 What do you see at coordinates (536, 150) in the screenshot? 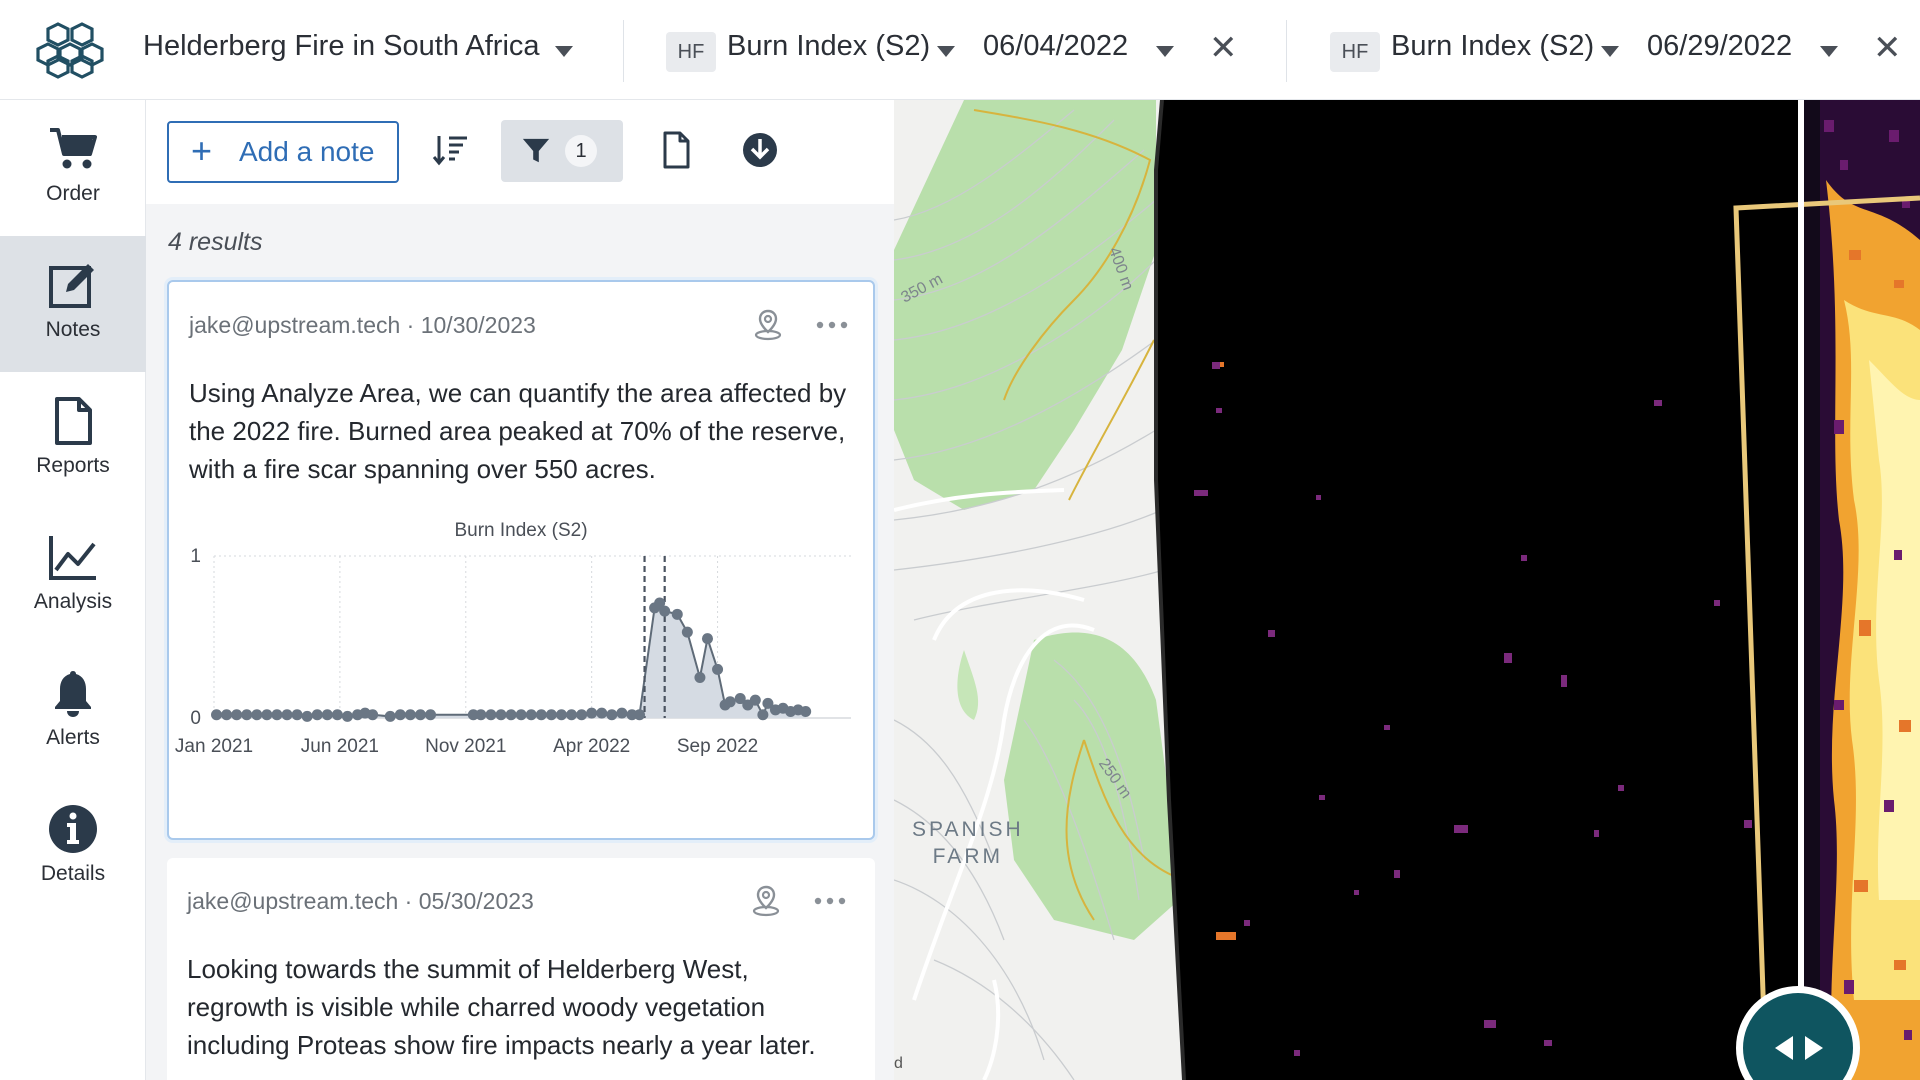
I see `filter-icon` at bounding box center [536, 150].